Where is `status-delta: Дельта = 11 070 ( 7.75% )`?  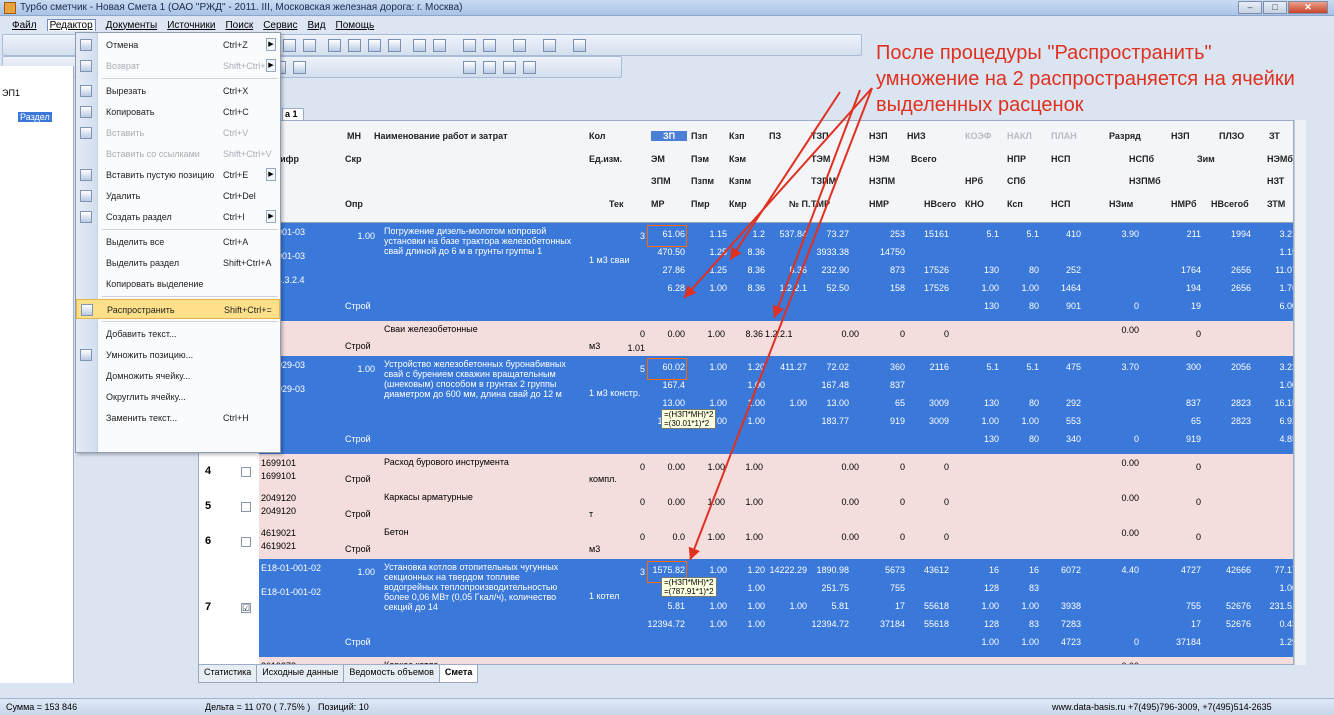
status-delta: Дельта = 11 070 ( 7.75% ) is located at coordinates (258, 707).